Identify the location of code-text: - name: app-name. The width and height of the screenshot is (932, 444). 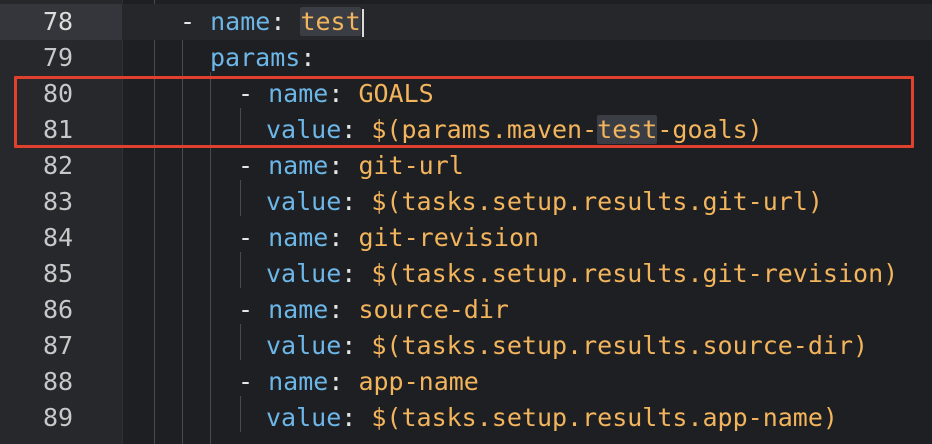
(358, 382).